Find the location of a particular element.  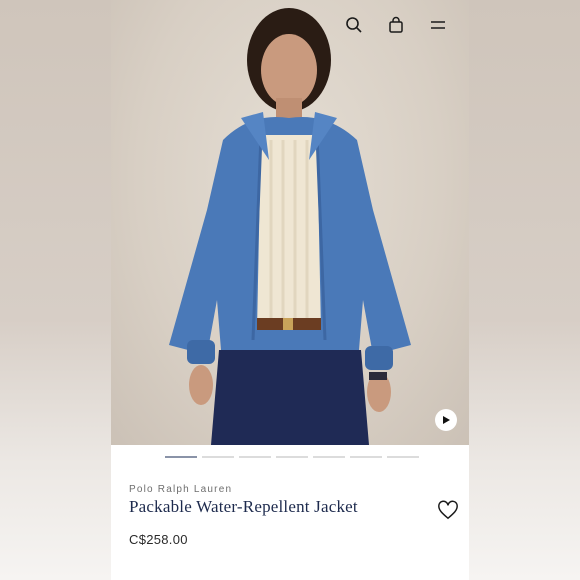

search-icon is located at coordinates (354, 25).